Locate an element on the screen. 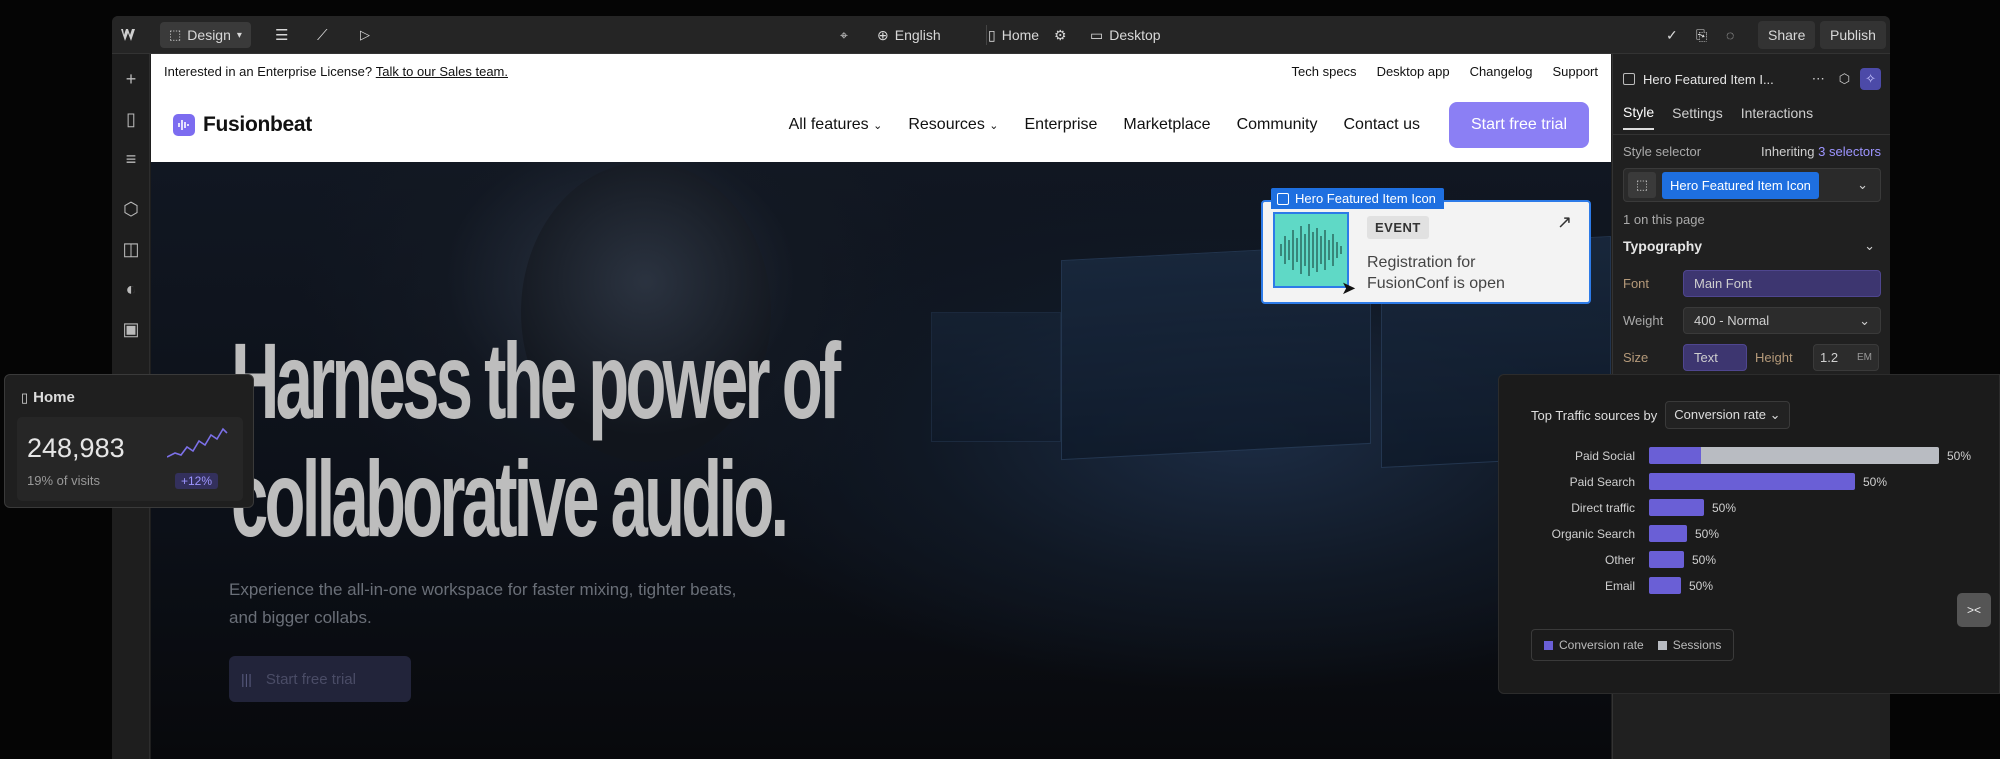 Image resolution: width=2000 pixels, height=759 pixels. divider is located at coordinates (986, 35).